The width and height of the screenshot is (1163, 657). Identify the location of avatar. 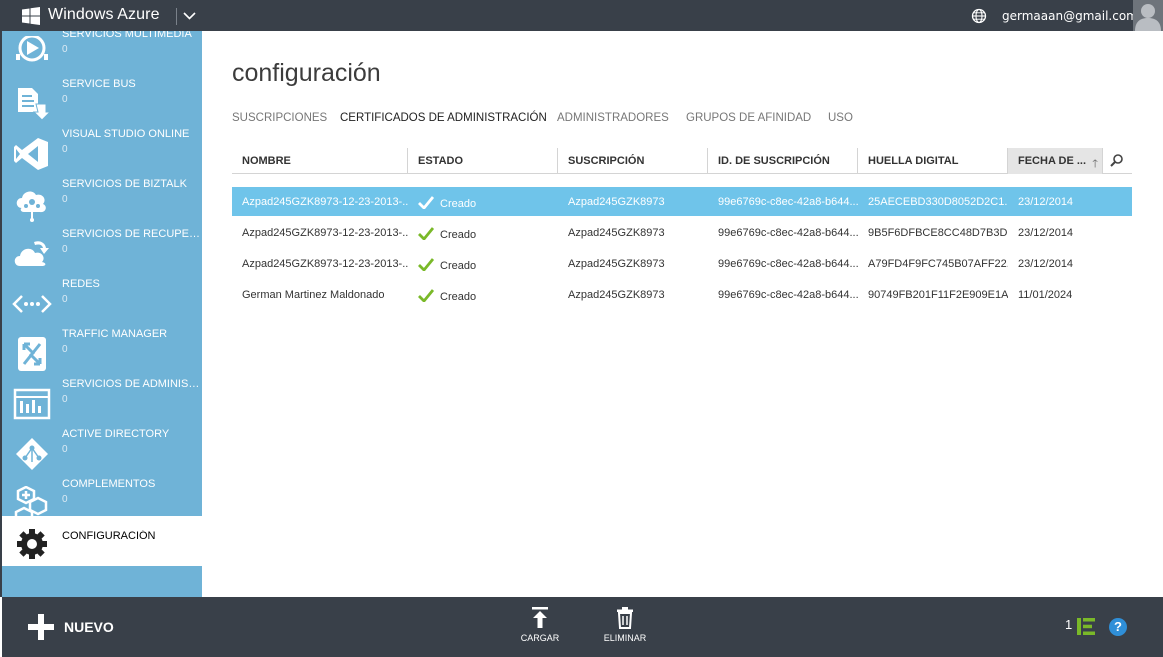
(1148, 15).